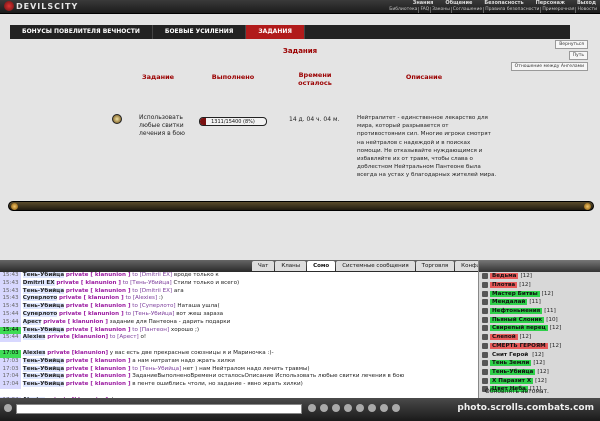 This screenshot has height=421, width=600. What do you see at coordinates (200, 313) in the screenshot?
I see `message-text: вот жеш зараза` at bounding box center [200, 313].